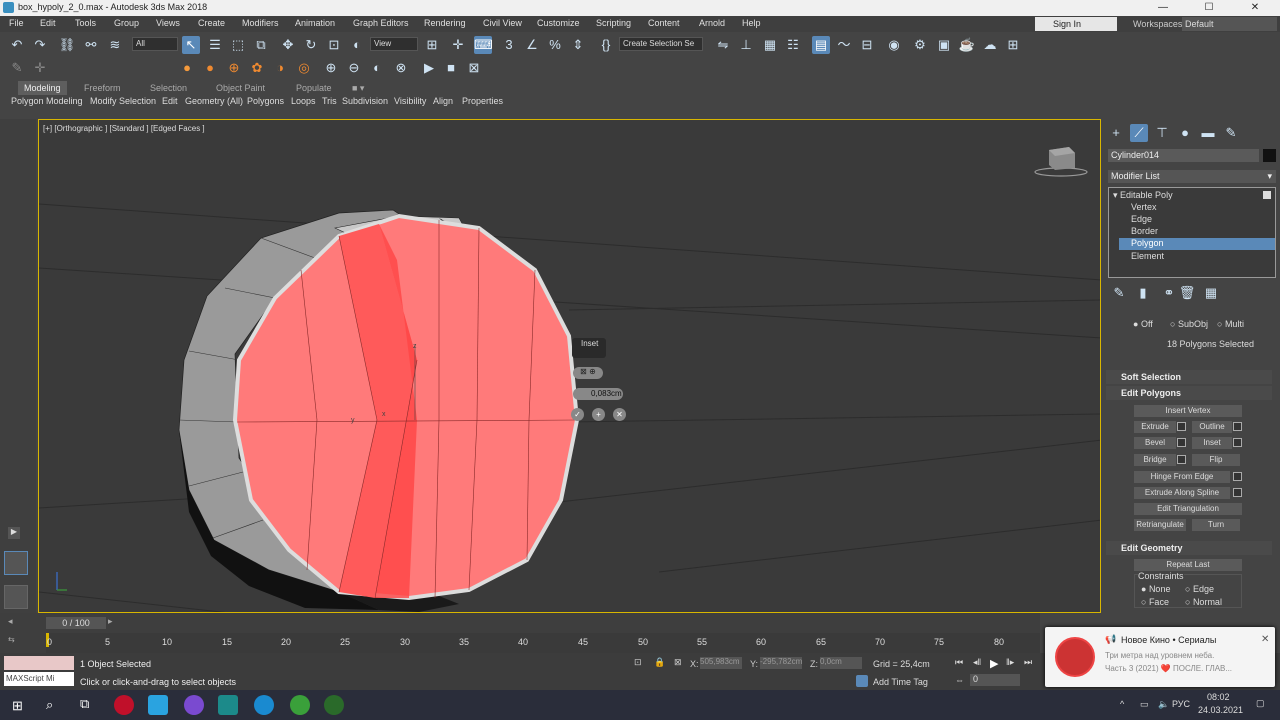 This screenshot has width=1280, height=720. Describe the element at coordinates (1155, 443) in the screenshot. I see `bevel-button: Bevel` at that location.